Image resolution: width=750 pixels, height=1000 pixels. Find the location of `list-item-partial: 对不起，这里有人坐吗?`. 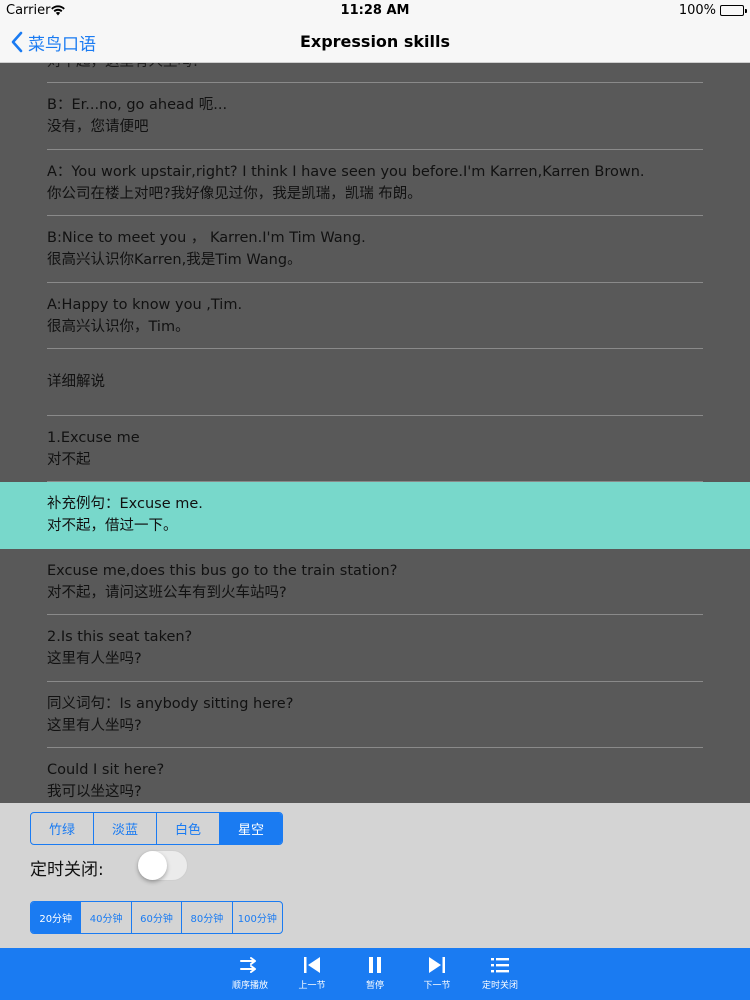

list-item-partial: 对不起，这里有人坐吗? is located at coordinates (375, 73).